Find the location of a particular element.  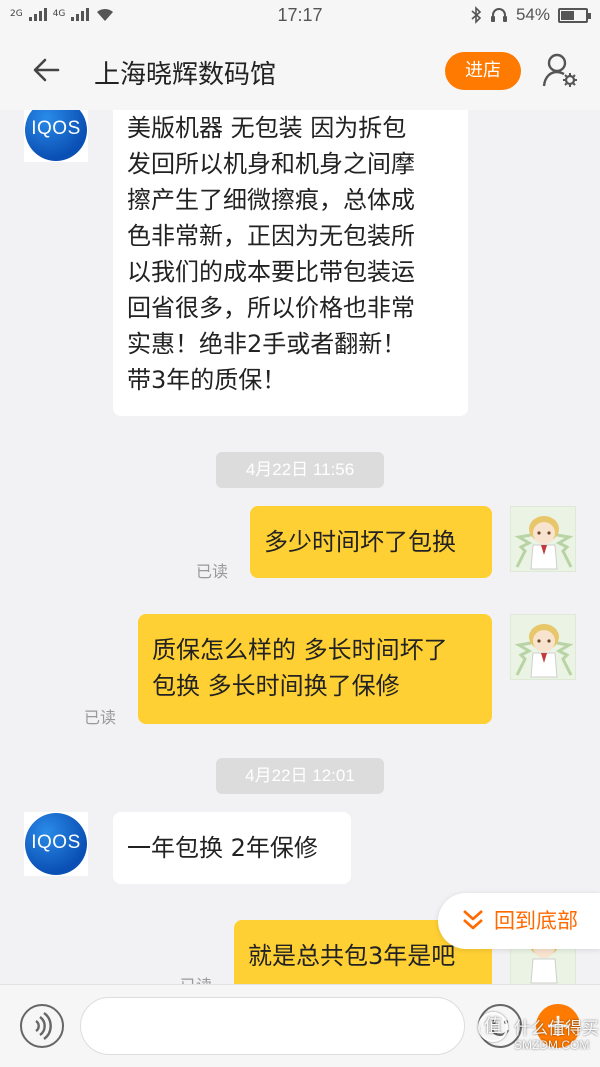

message-bubble-self: 多少时间坏了包换 is located at coordinates (371, 542).